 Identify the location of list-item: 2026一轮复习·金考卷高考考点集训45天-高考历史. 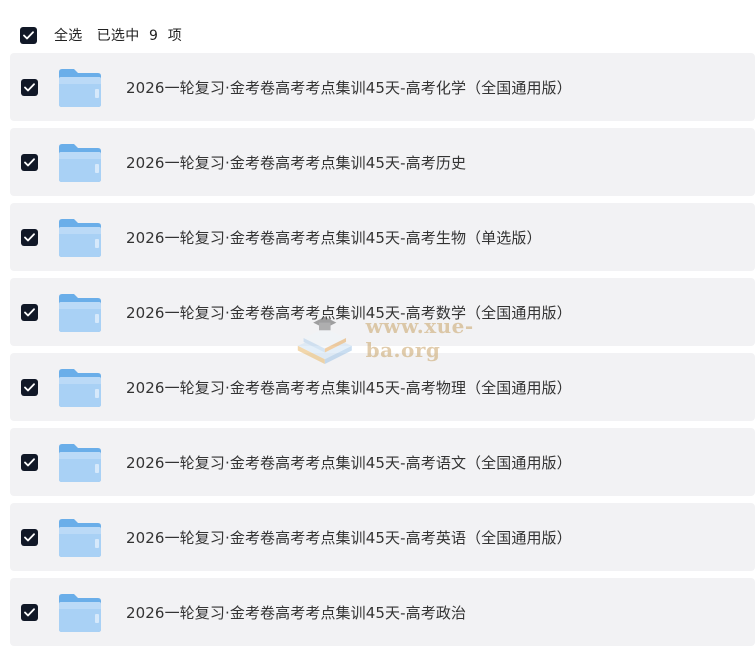
(382, 162).